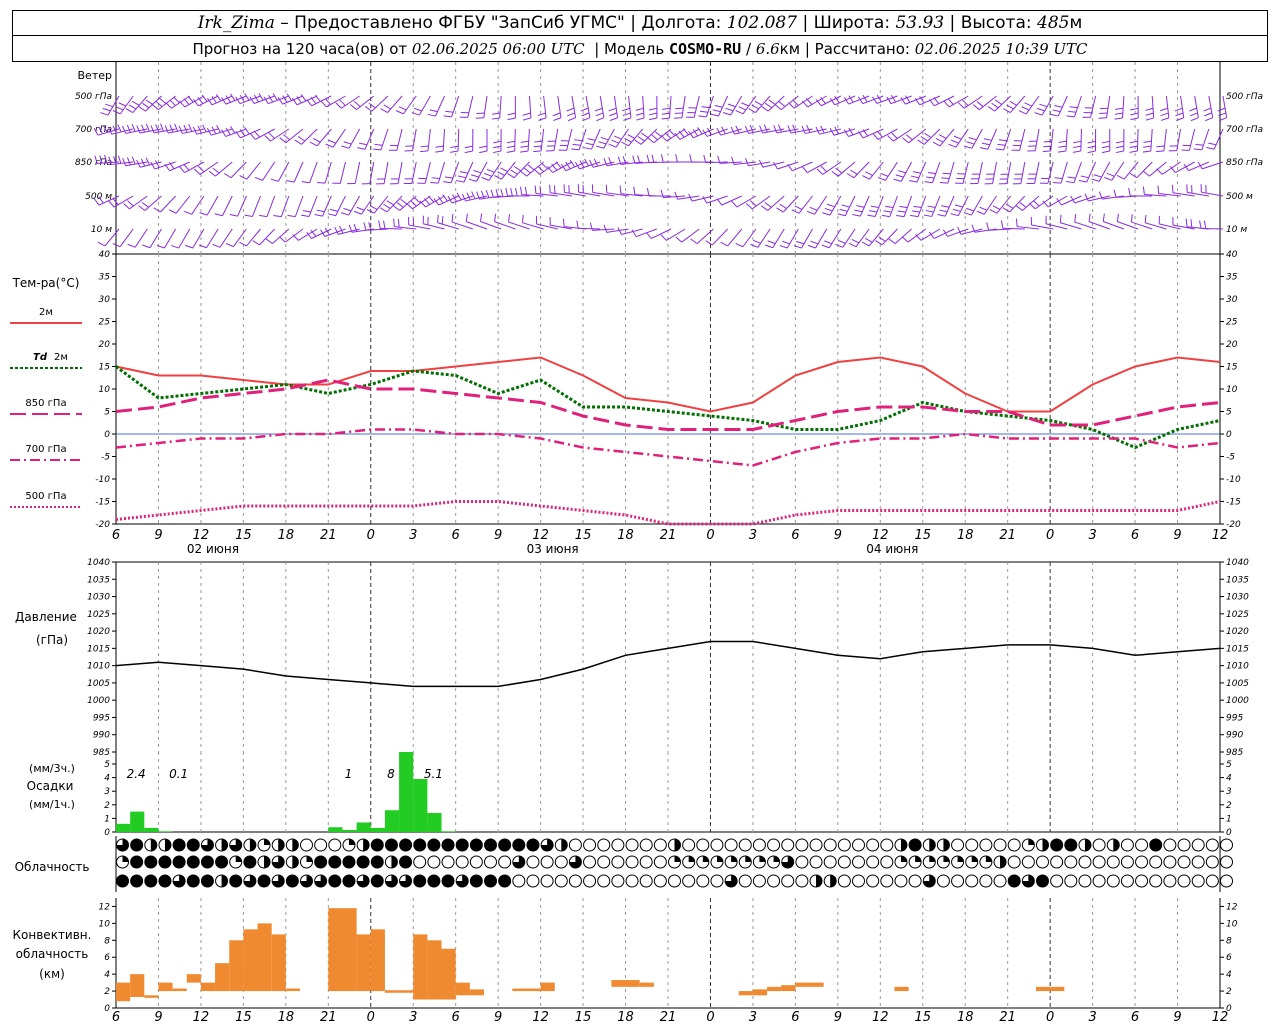 The image size is (1280, 1024). I want to click on pres-ticklabel-left-1035: 1035, so click(98, 580).